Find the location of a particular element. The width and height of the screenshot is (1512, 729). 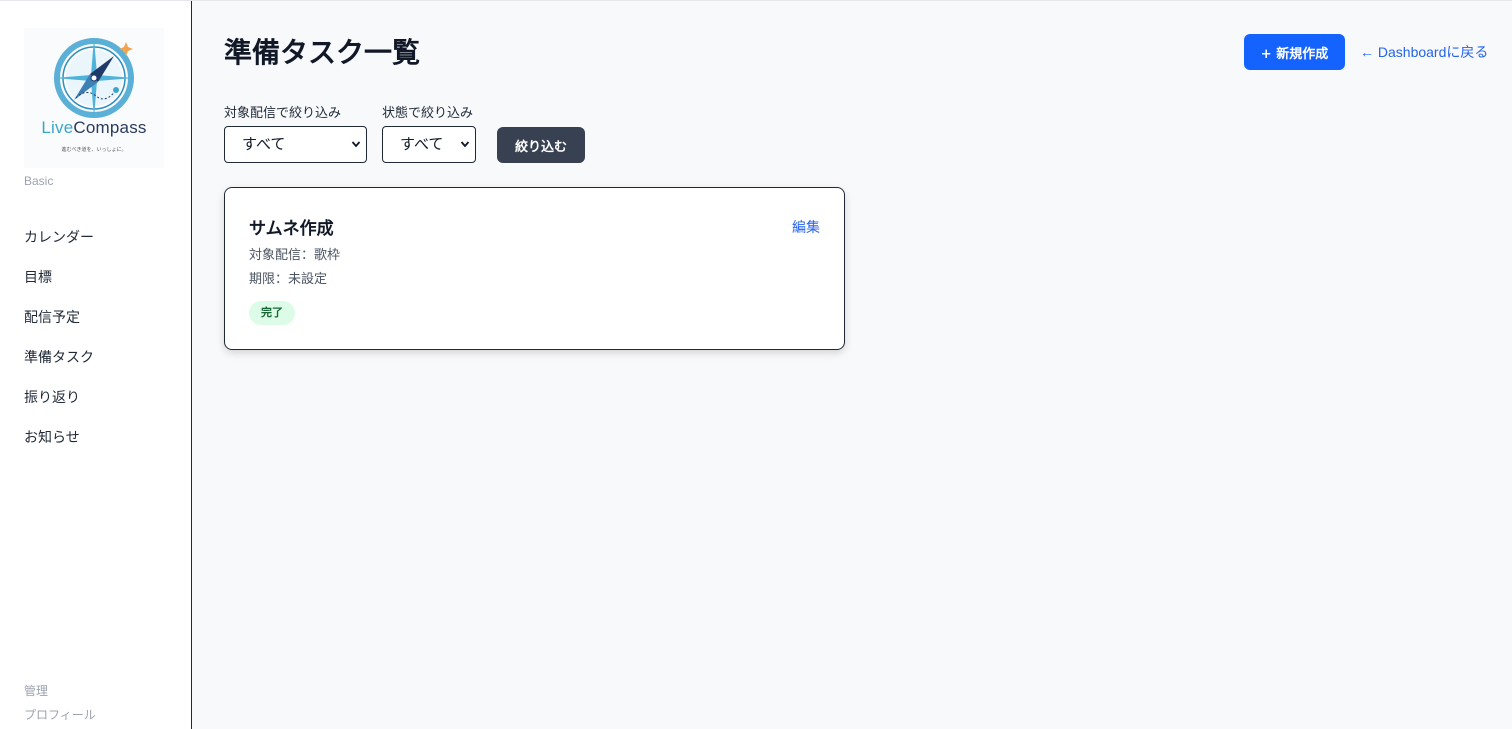

sidebar-footer: 管理 プロフィール is located at coordinates (60, 706).